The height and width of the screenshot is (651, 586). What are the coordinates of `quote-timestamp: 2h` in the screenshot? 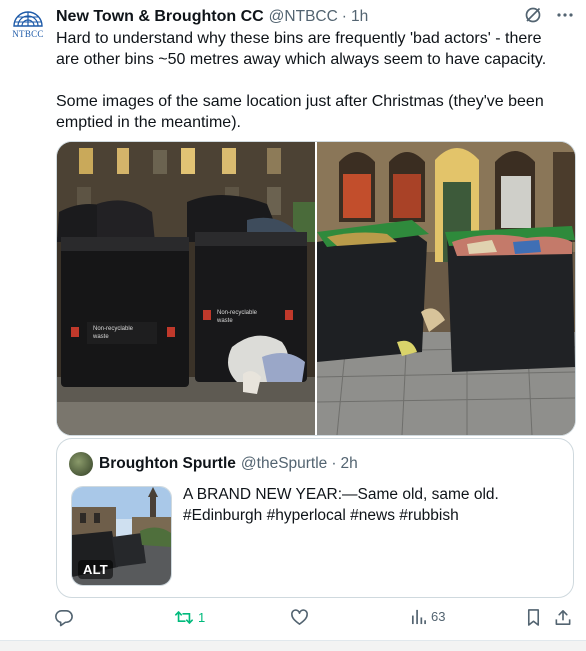 It's located at (349, 463).